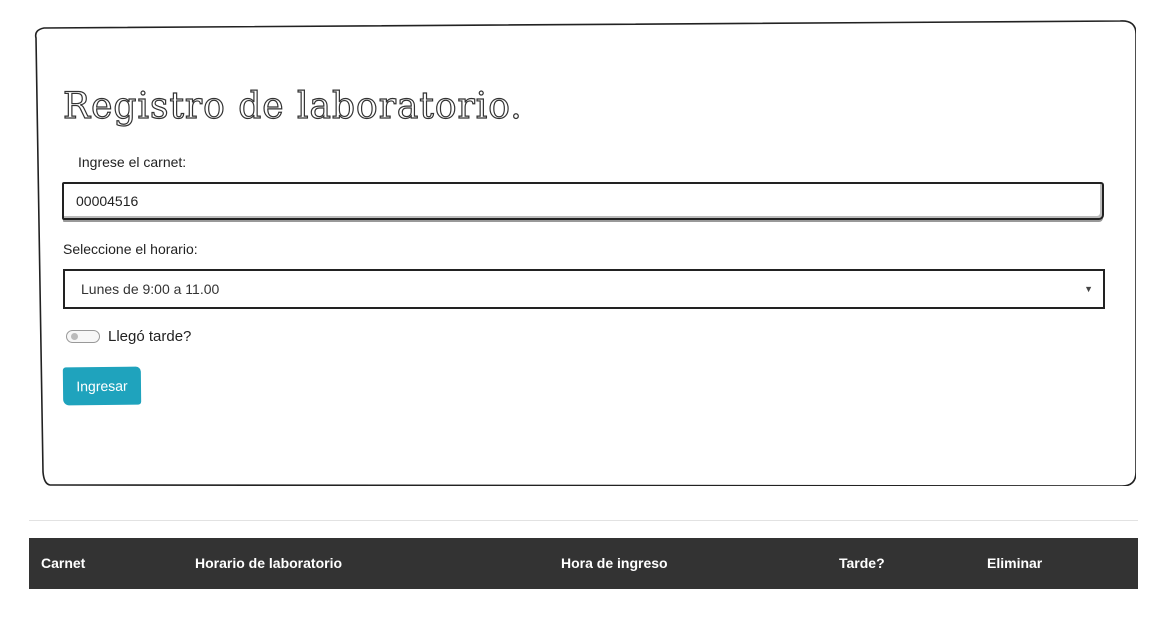  I want to click on horario-label: Seleccione el horario:, so click(130, 249).